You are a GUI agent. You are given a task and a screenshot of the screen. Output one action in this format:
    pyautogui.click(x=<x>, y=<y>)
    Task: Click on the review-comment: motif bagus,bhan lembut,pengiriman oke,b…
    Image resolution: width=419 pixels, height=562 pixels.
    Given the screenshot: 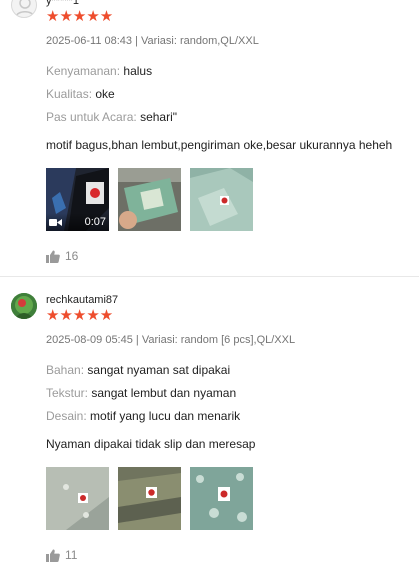 What is the action you would take?
    pyautogui.click(x=219, y=145)
    